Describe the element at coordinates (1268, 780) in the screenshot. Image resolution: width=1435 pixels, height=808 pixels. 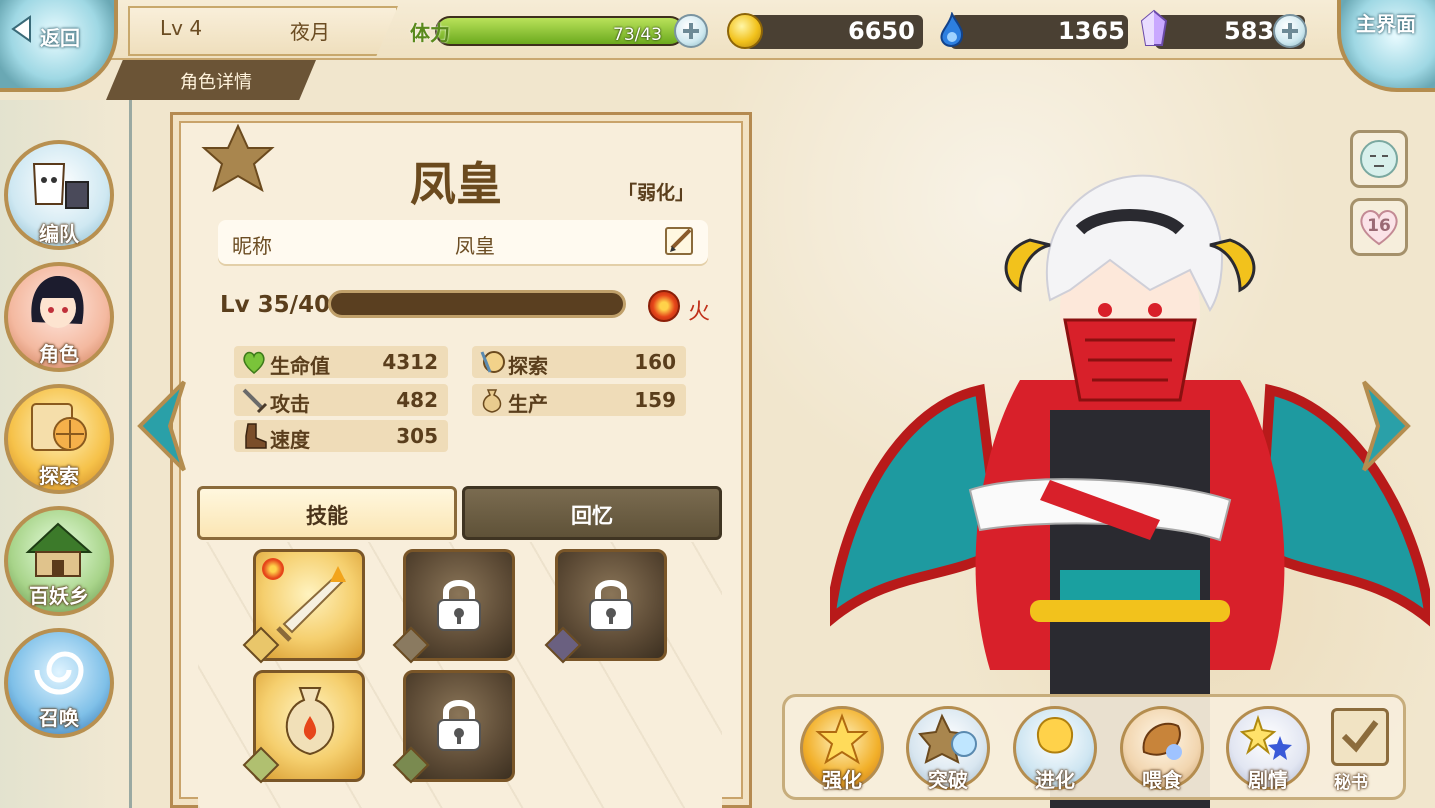
I see `story-label: 剧情` at that location.